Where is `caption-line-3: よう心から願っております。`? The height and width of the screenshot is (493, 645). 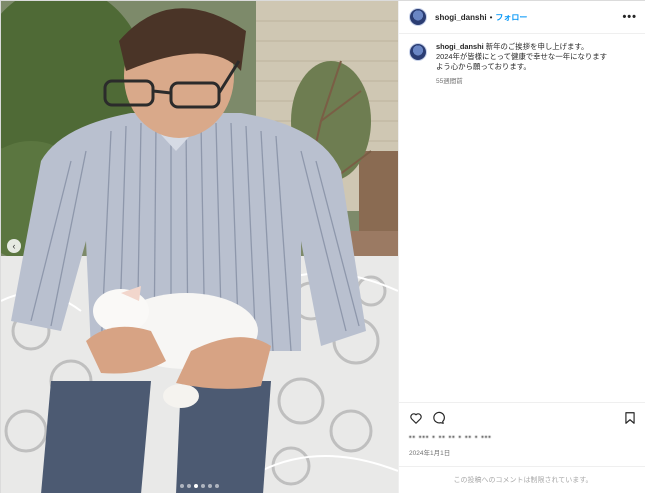 caption-line-3: よう心から願っております。 is located at coordinates (483, 66).